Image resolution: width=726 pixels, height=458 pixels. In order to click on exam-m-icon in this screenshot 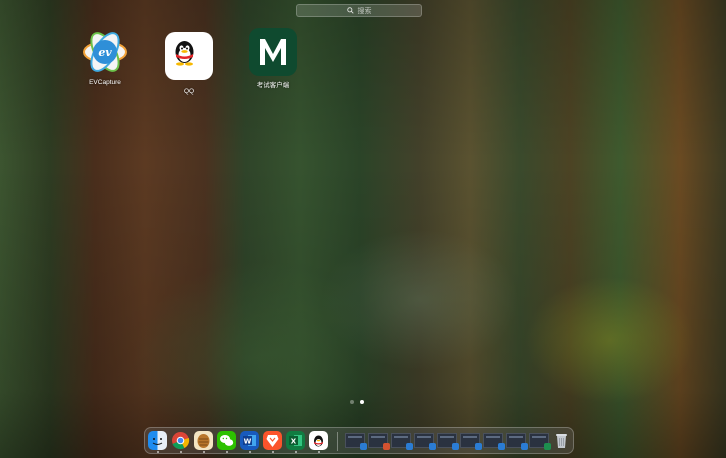, I will do `click(273, 52)`.